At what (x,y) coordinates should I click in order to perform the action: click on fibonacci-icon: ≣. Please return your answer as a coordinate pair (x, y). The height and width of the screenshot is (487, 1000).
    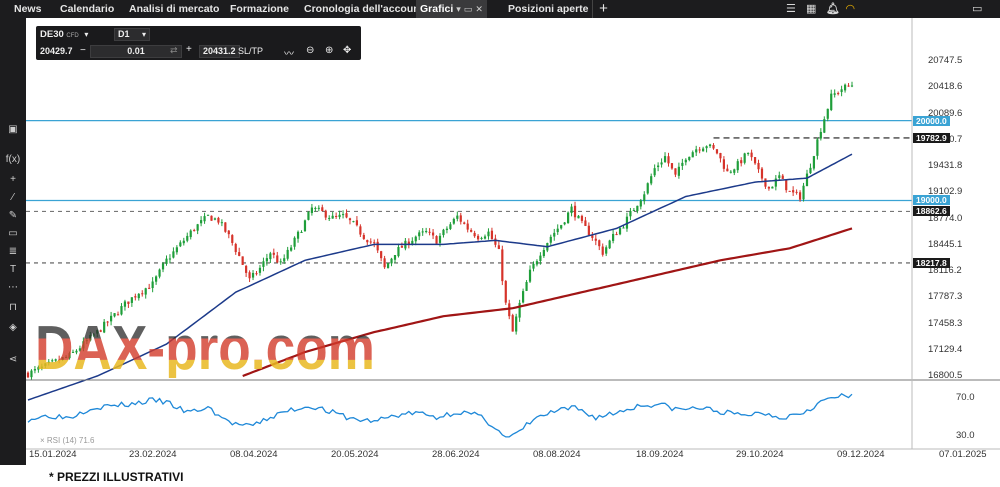
    Looking at the image, I should click on (13, 252).